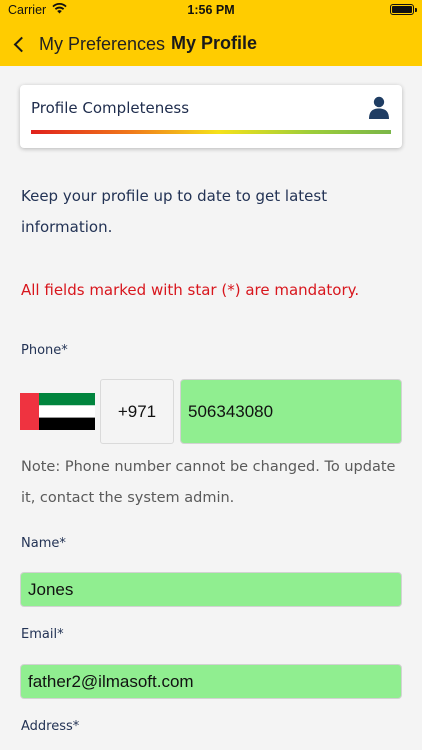  I want to click on nav-bar: My Preferences My Profile, so click(211, 44).